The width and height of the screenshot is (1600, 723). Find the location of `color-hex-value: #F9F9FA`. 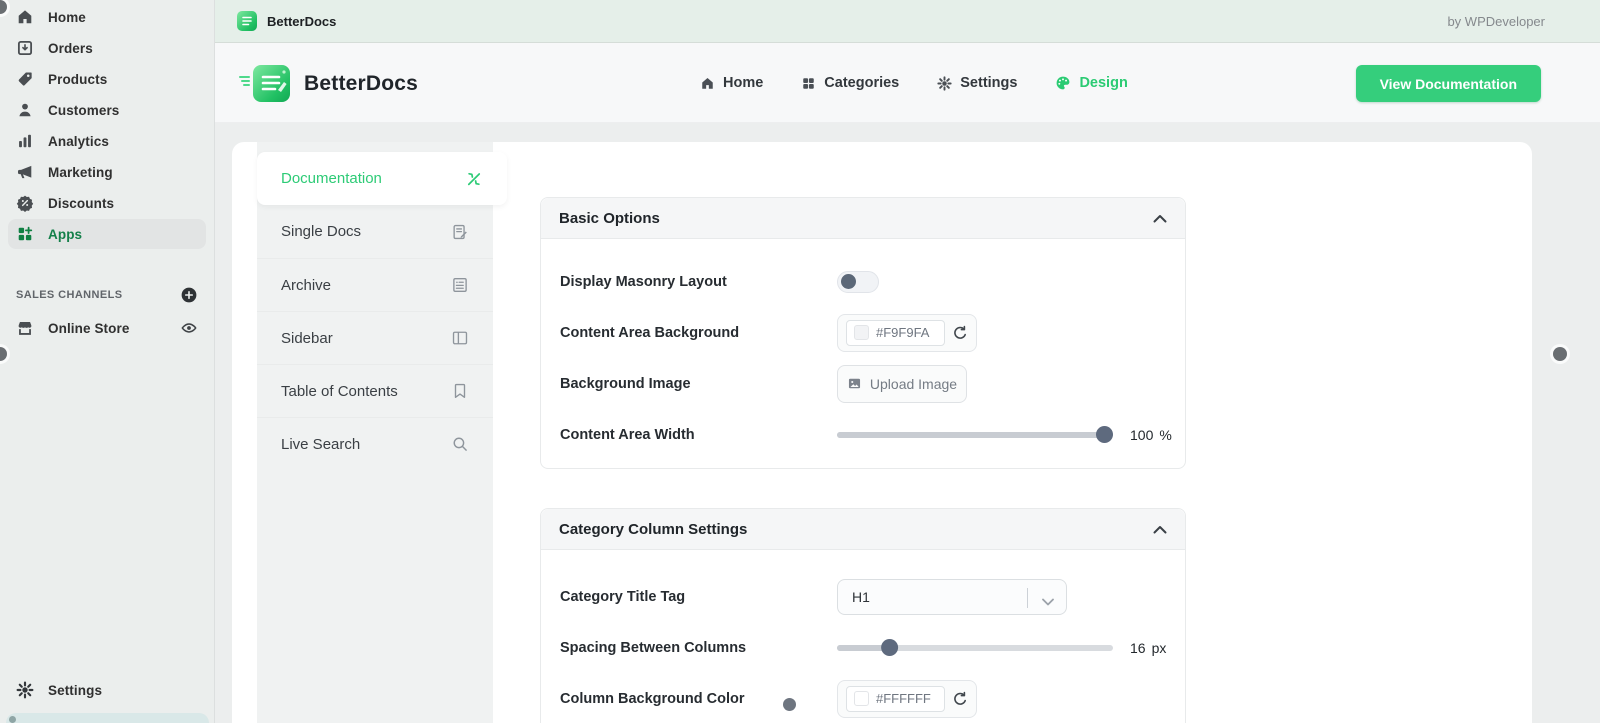

color-hex-value: #F9F9FA is located at coordinates (903, 332).